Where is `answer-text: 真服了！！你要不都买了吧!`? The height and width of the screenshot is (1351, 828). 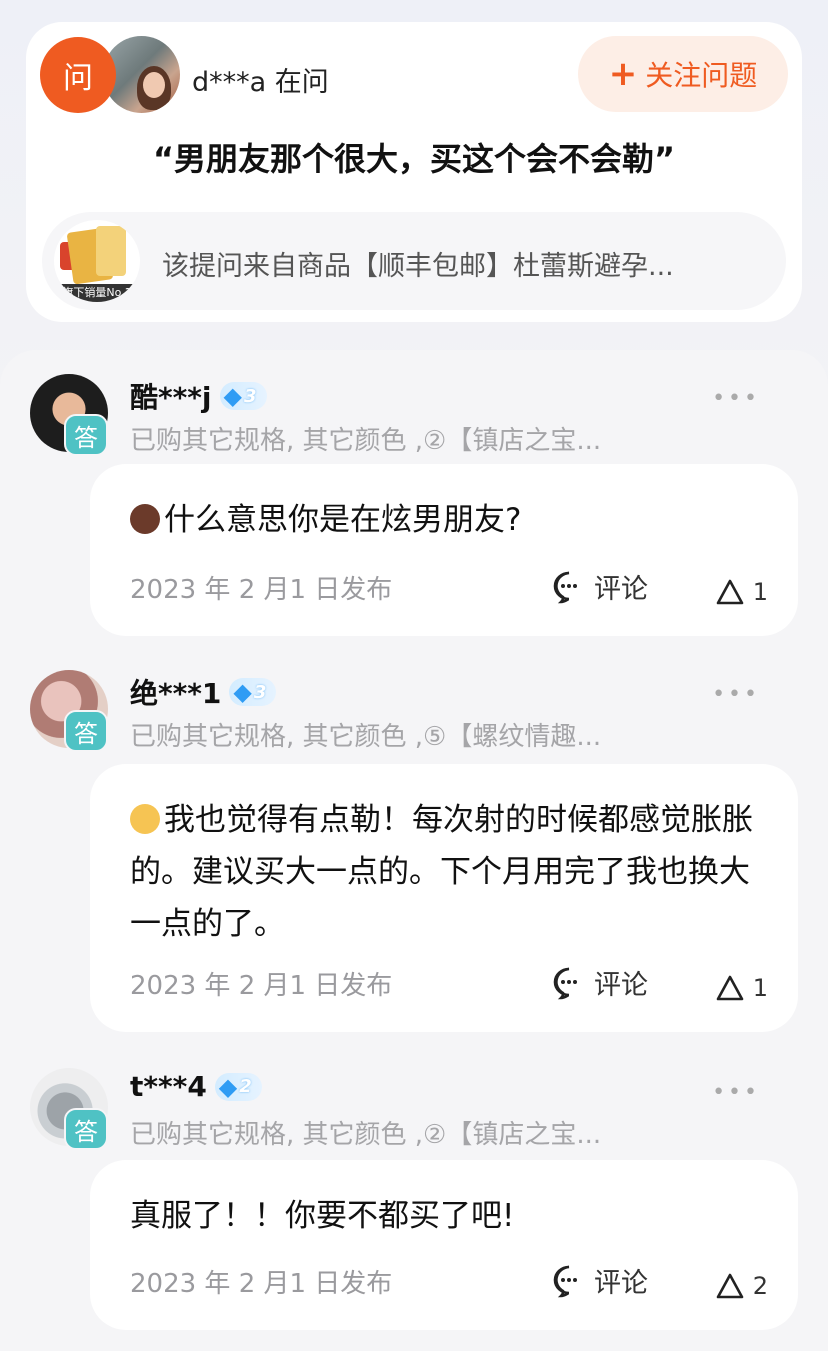 answer-text: 真服了！！你要不都买了吧! is located at coordinates (322, 1216).